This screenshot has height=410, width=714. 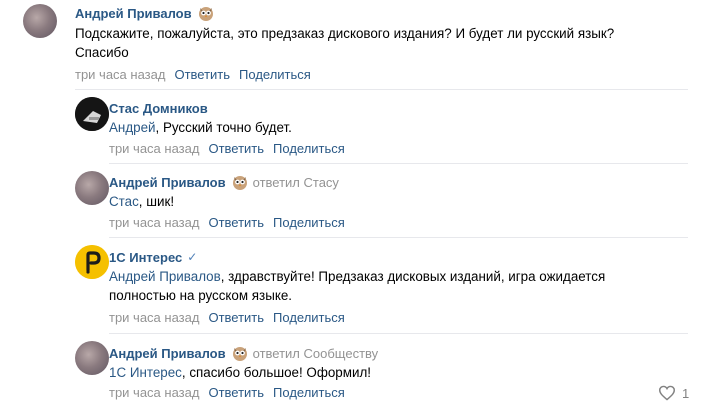 I want to click on 1c-logo-icon, so click(x=92, y=262).